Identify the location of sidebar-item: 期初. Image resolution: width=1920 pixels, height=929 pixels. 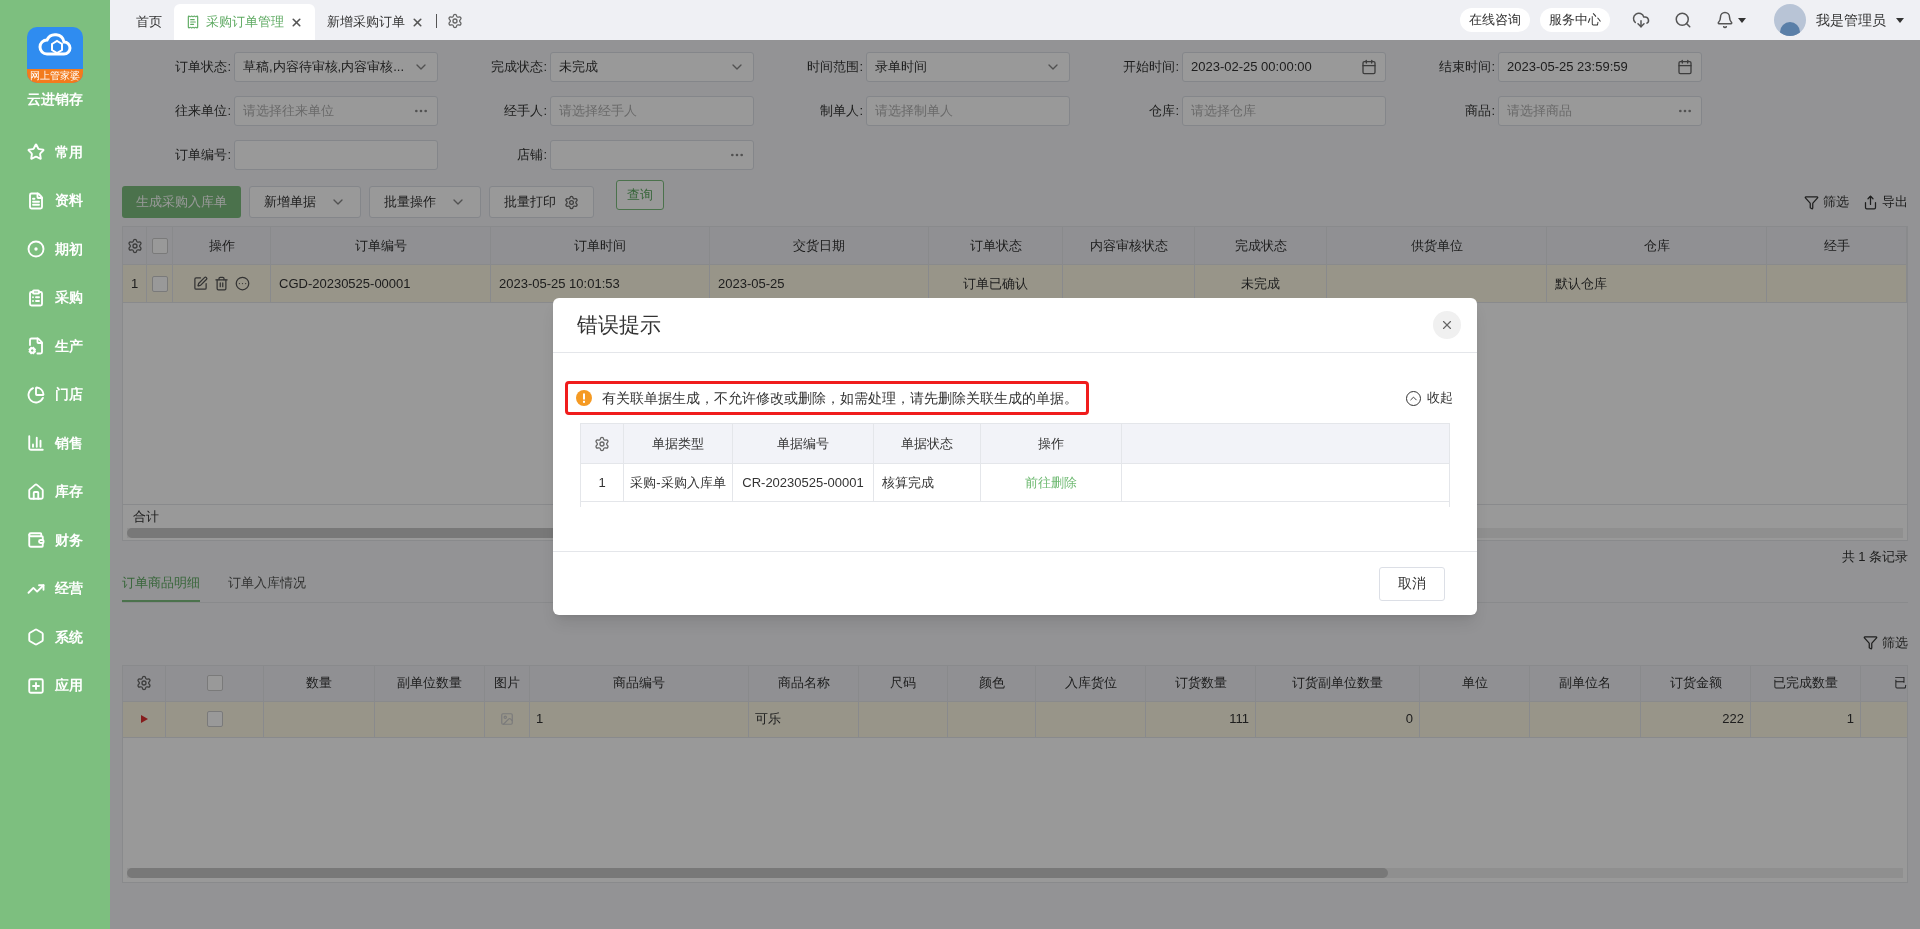
(55, 249).